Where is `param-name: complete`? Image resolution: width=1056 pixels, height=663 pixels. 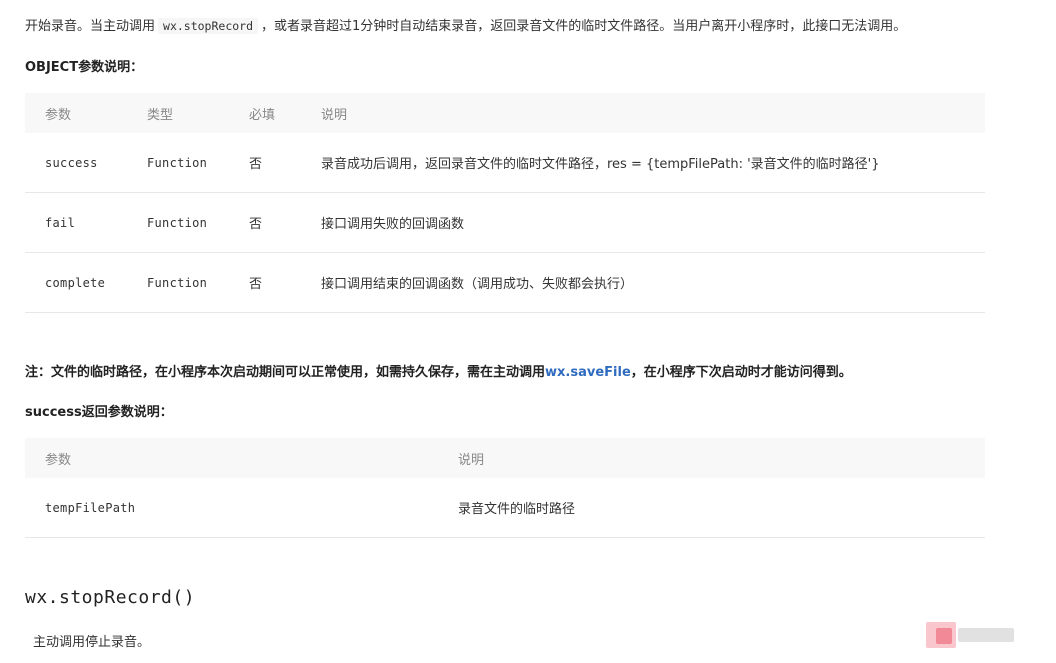 param-name: complete is located at coordinates (76, 282).